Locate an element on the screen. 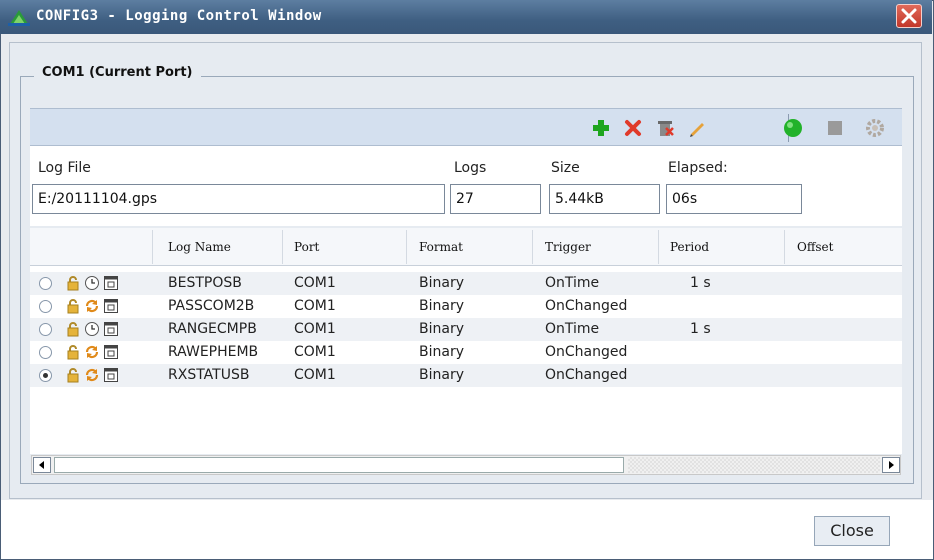 The image size is (934, 560). app-logo-icon is located at coordinates (19, 18).